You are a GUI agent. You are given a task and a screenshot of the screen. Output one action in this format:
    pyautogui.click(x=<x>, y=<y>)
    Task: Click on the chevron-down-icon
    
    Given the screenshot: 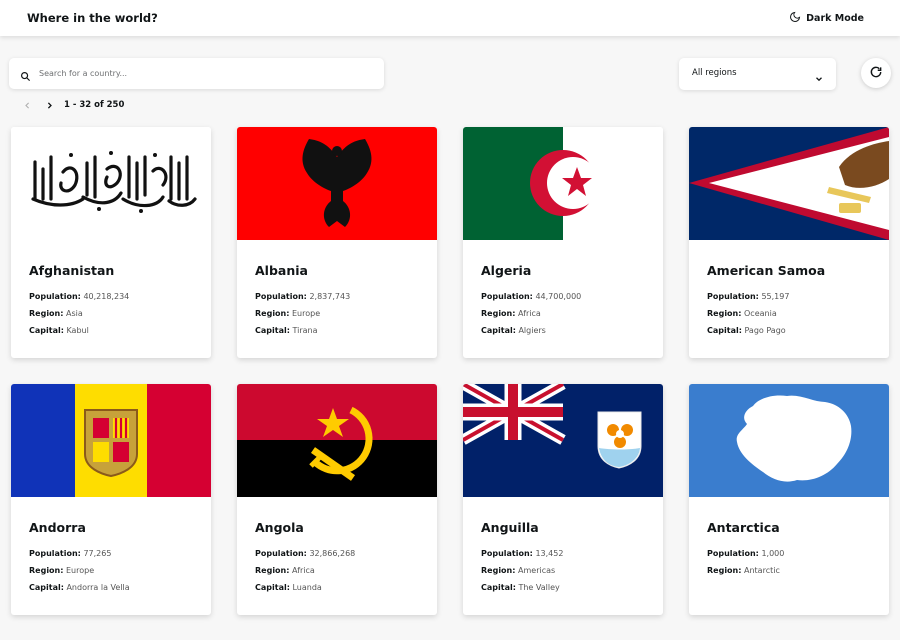 What is the action you would take?
    pyautogui.click(x=819, y=78)
    